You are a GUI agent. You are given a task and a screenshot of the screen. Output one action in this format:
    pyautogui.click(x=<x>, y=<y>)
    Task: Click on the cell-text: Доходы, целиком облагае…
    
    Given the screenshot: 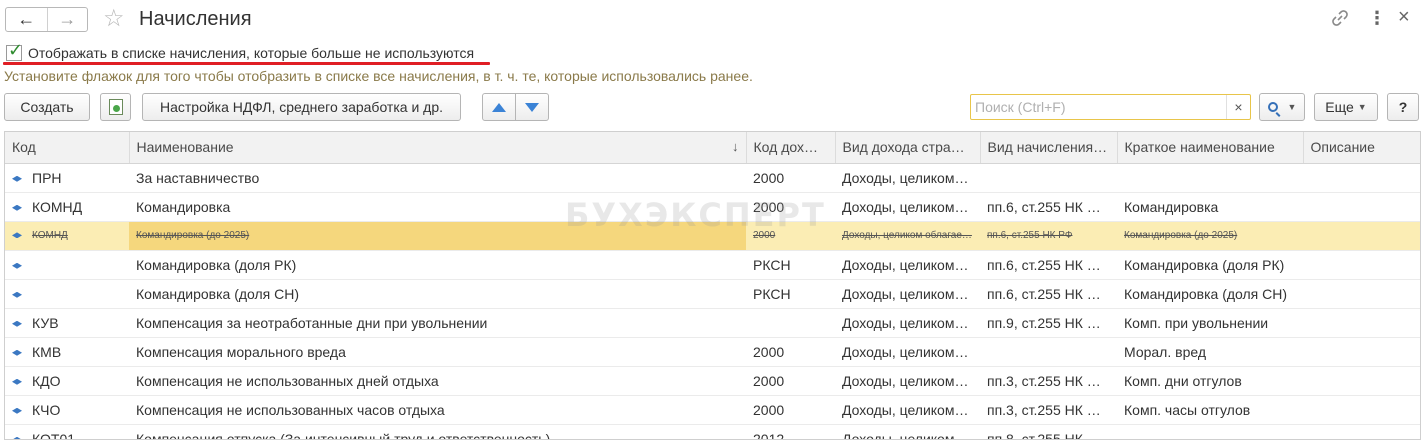 What is the action you would take?
    pyautogui.click(x=907, y=235)
    